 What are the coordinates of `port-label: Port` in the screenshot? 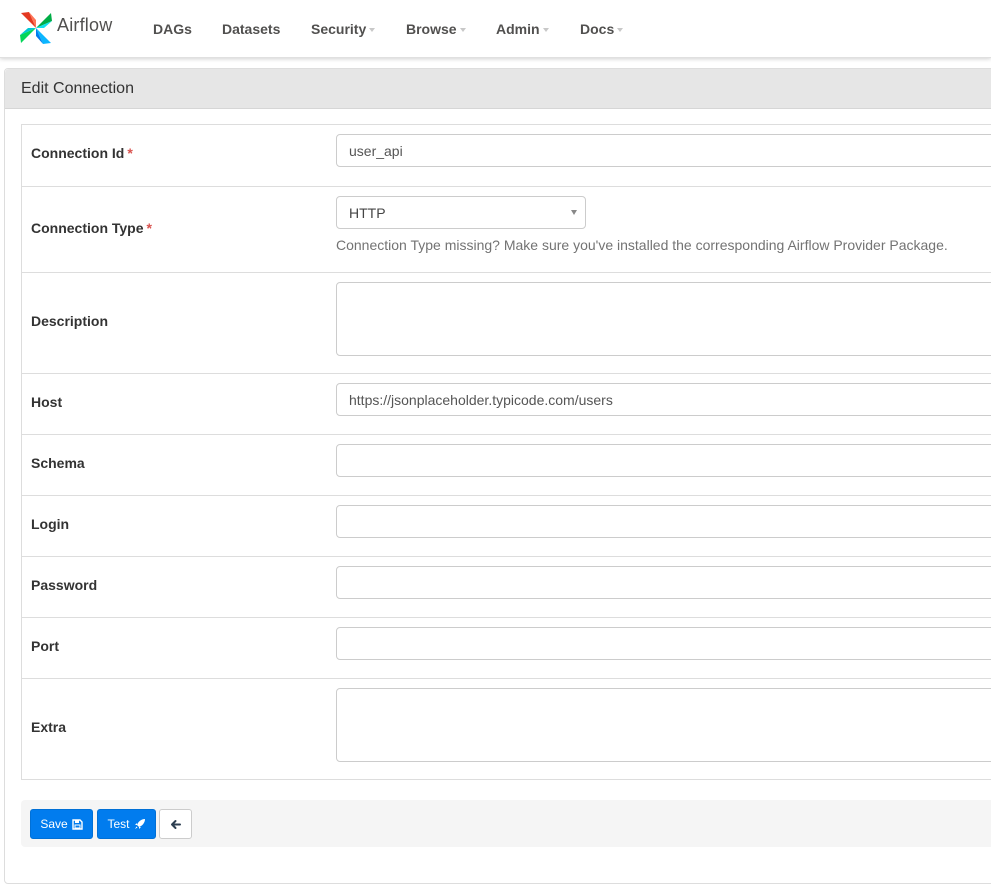 It's located at (45, 646).